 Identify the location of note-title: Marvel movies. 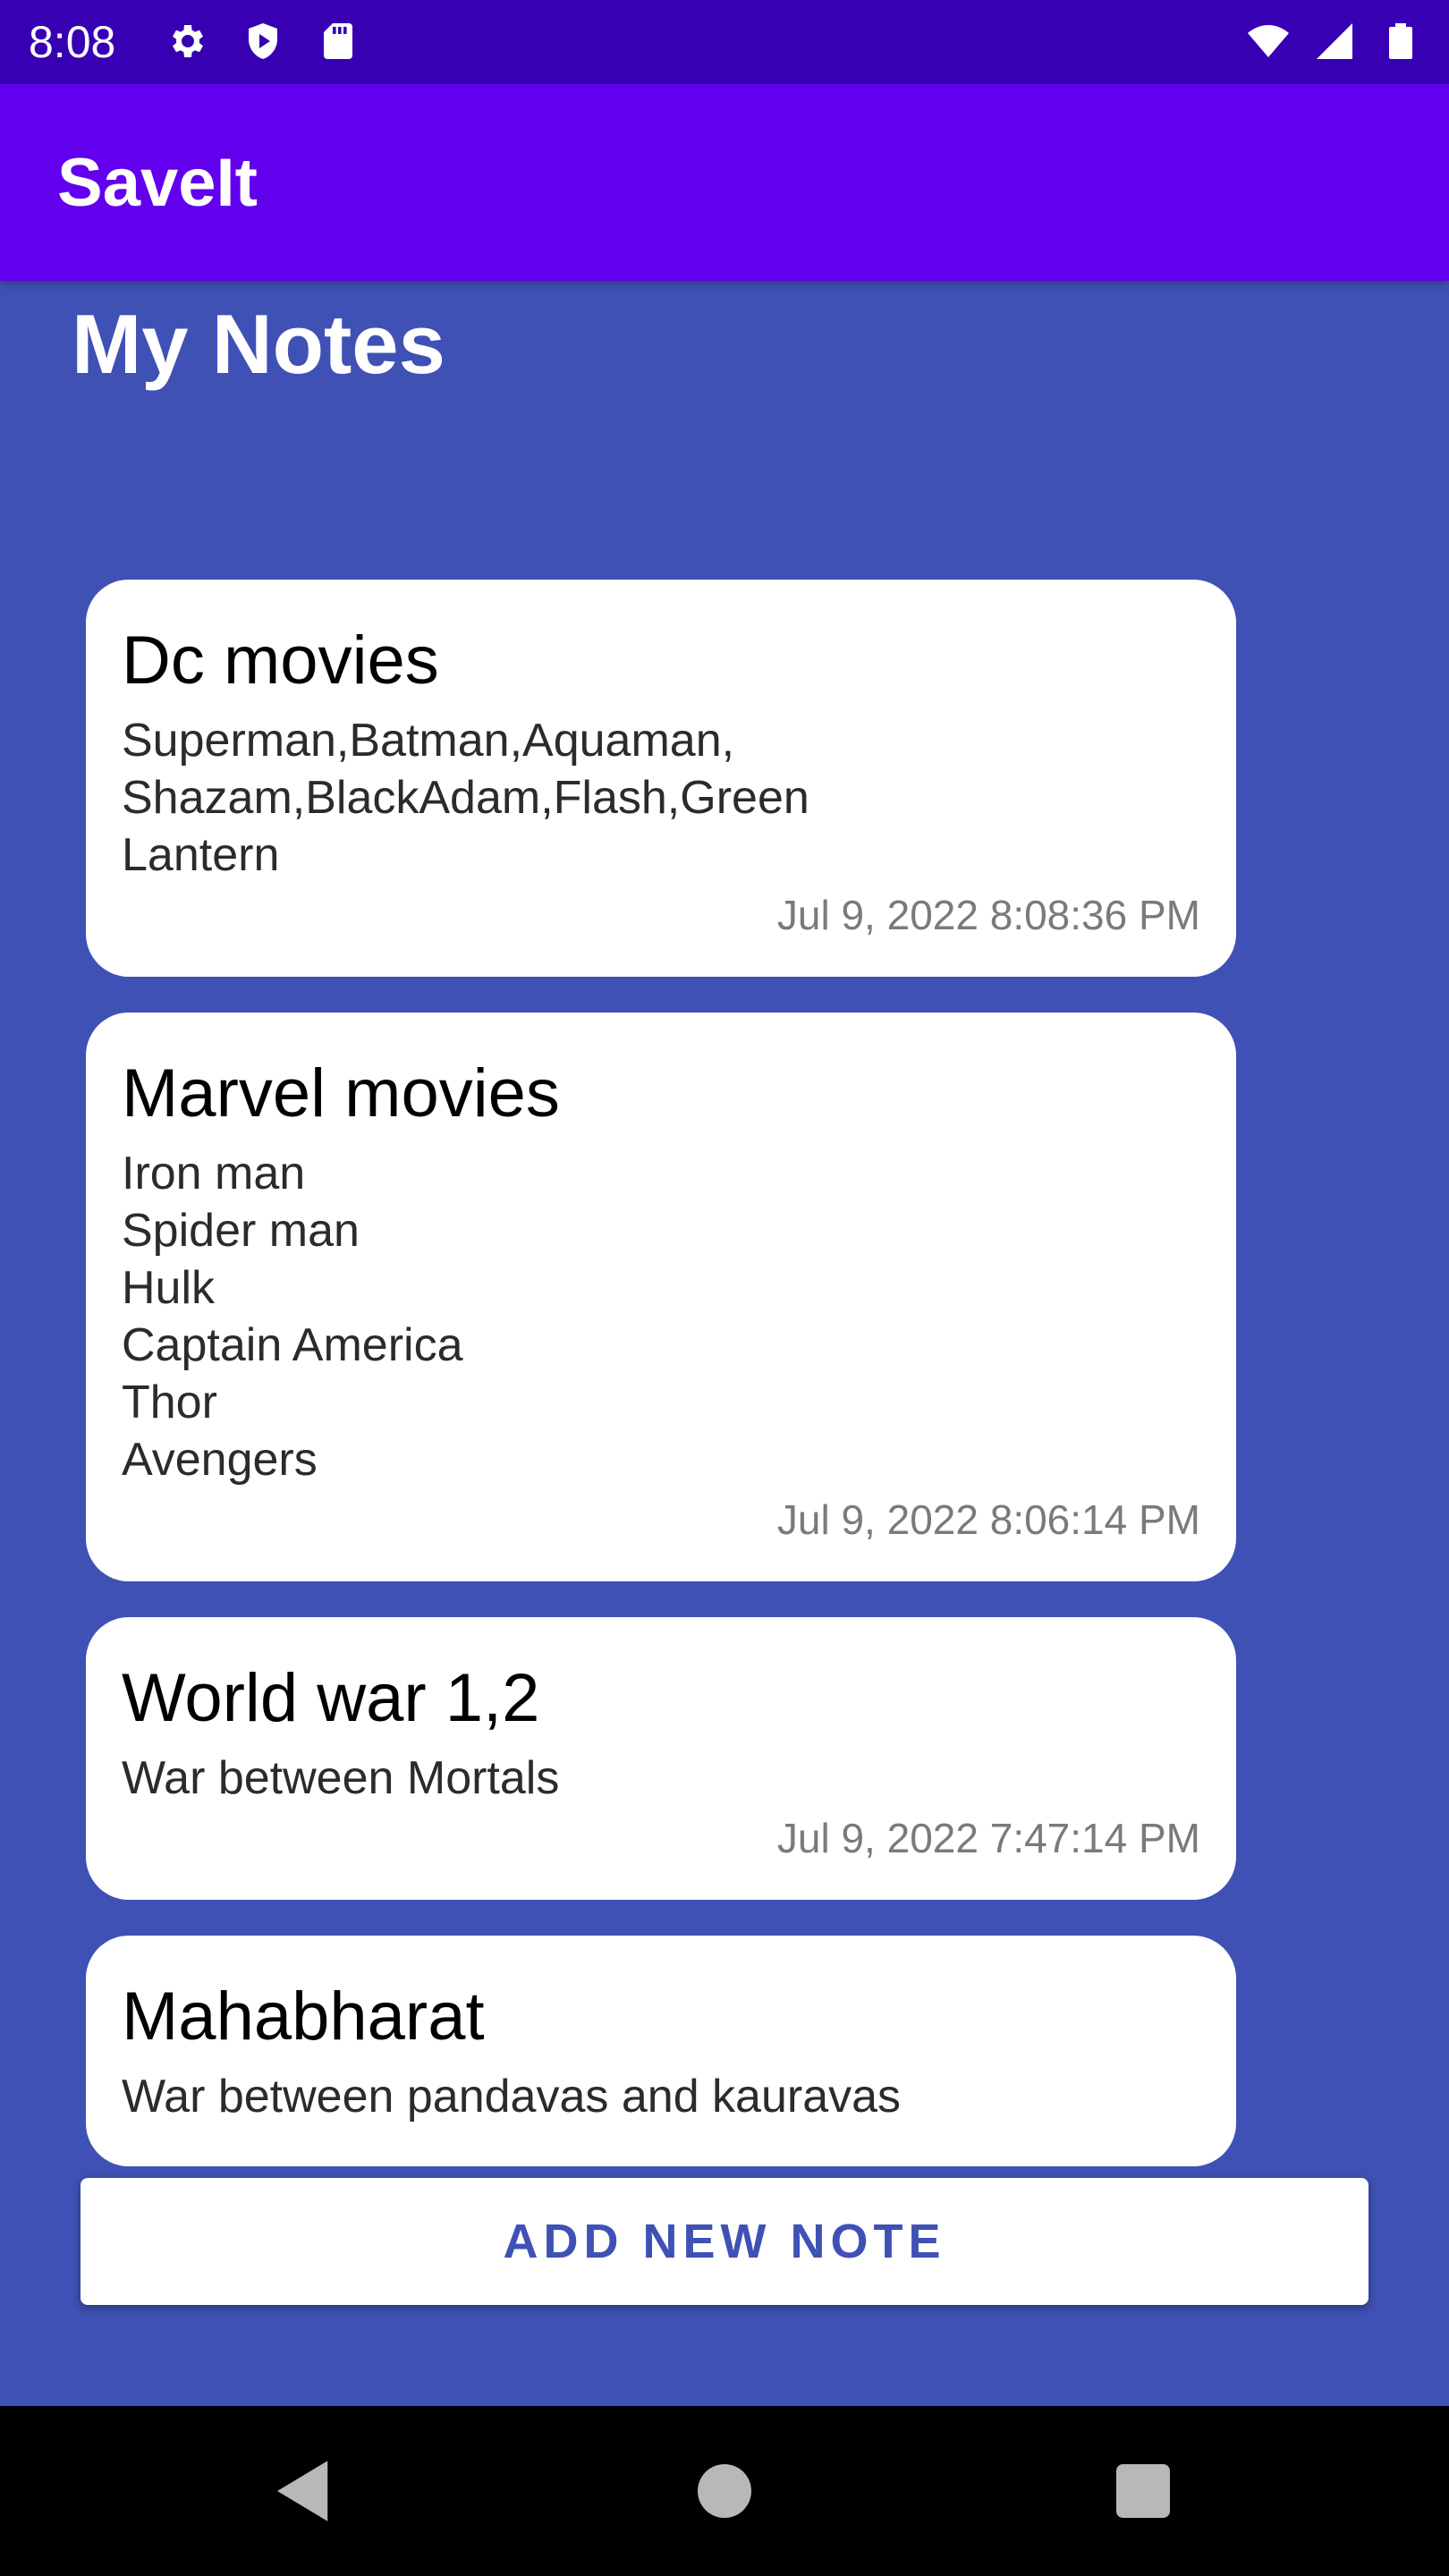
(341, 1093).